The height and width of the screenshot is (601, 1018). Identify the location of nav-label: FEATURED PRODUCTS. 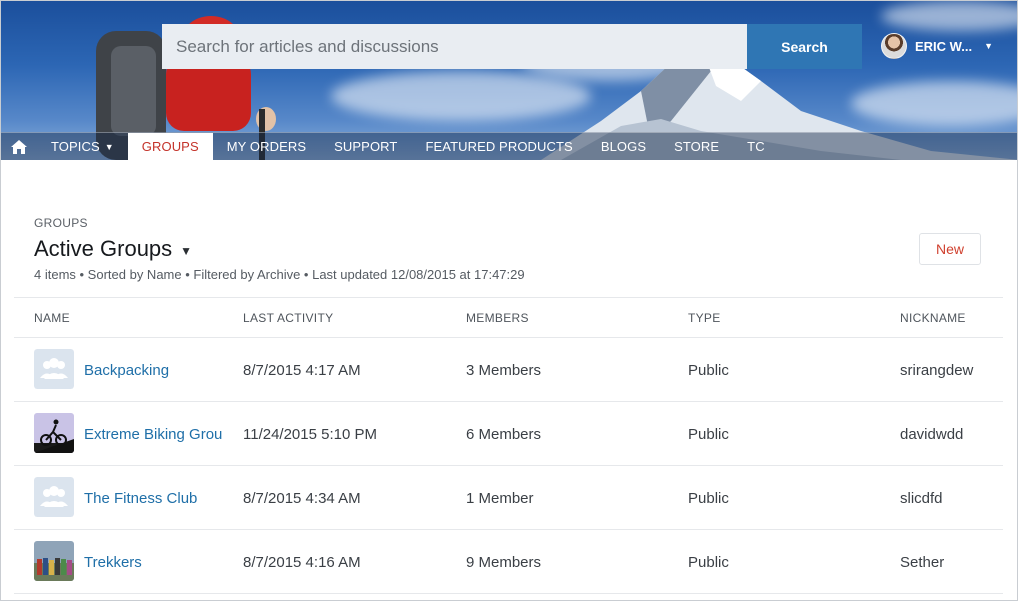
(499, 146).